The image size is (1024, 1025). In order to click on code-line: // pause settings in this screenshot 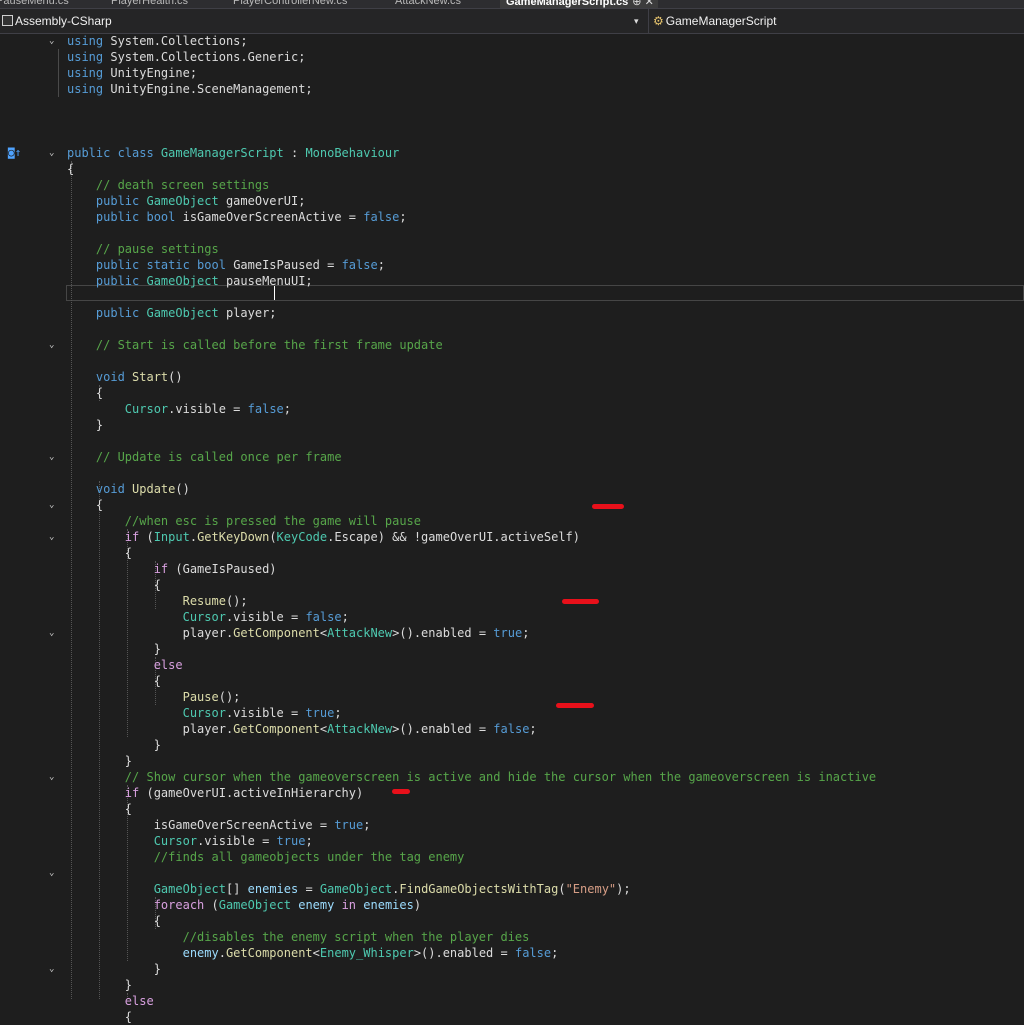, I will do `click(143, 249)`.